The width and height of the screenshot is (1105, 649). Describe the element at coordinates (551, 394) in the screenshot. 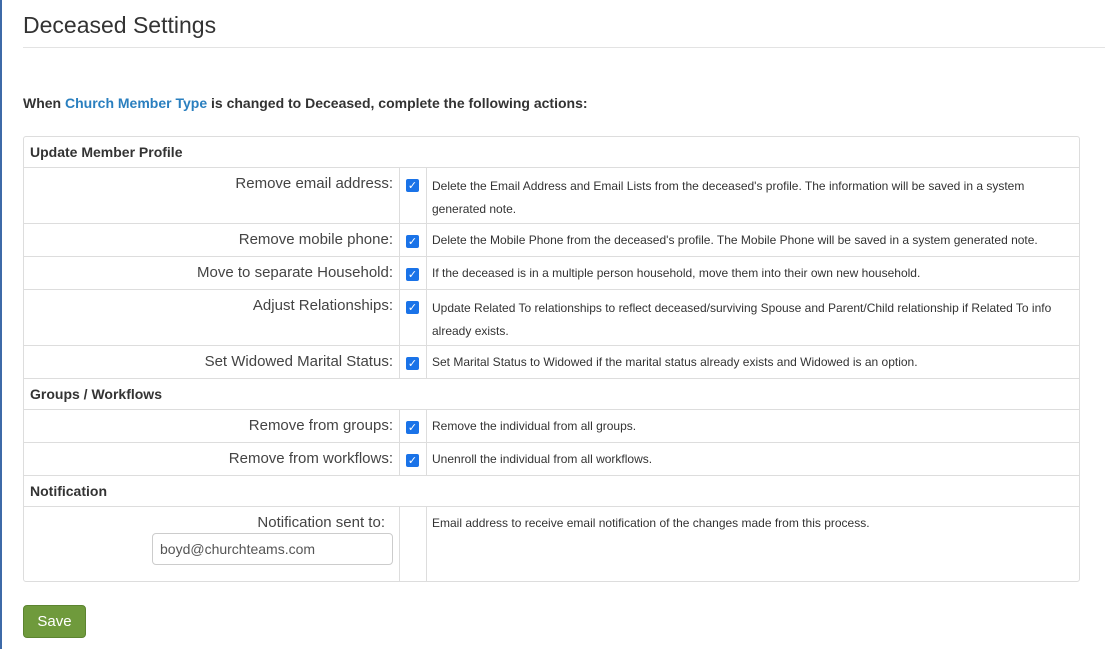

I see `section-heading-groups-workflows: Groups / Workflows` at that location.